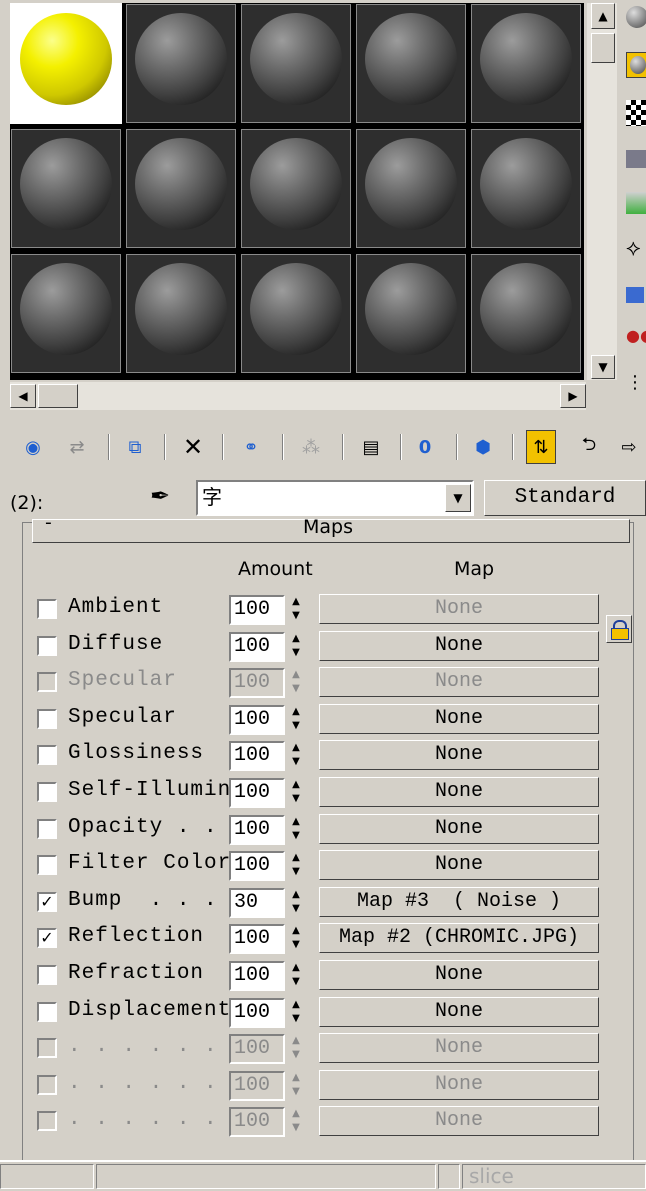 This screenshot has width=646, height=1191. What do you see at coordinates (636, 339) in the screenshot?
I see `select-by-material-icon: ●●` at bounding box center [636, 339].